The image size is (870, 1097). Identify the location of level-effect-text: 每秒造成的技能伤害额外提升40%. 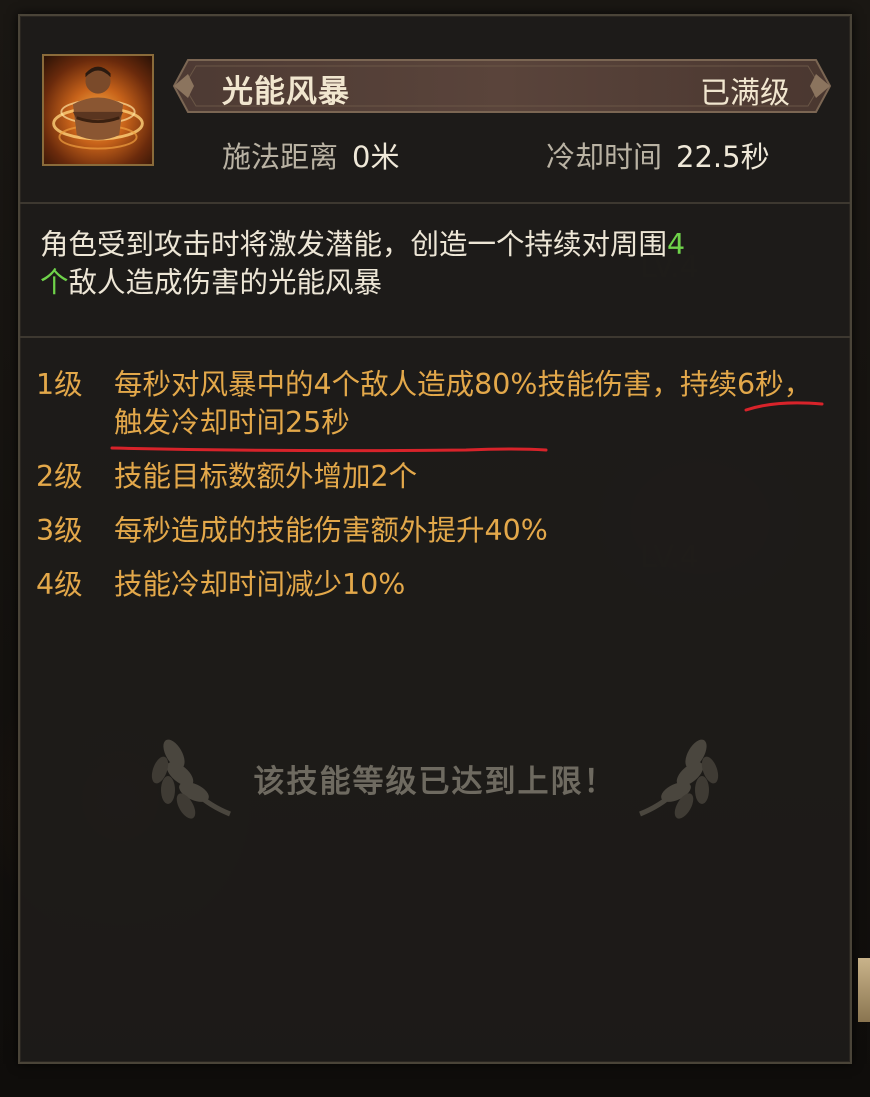
(331, 530).